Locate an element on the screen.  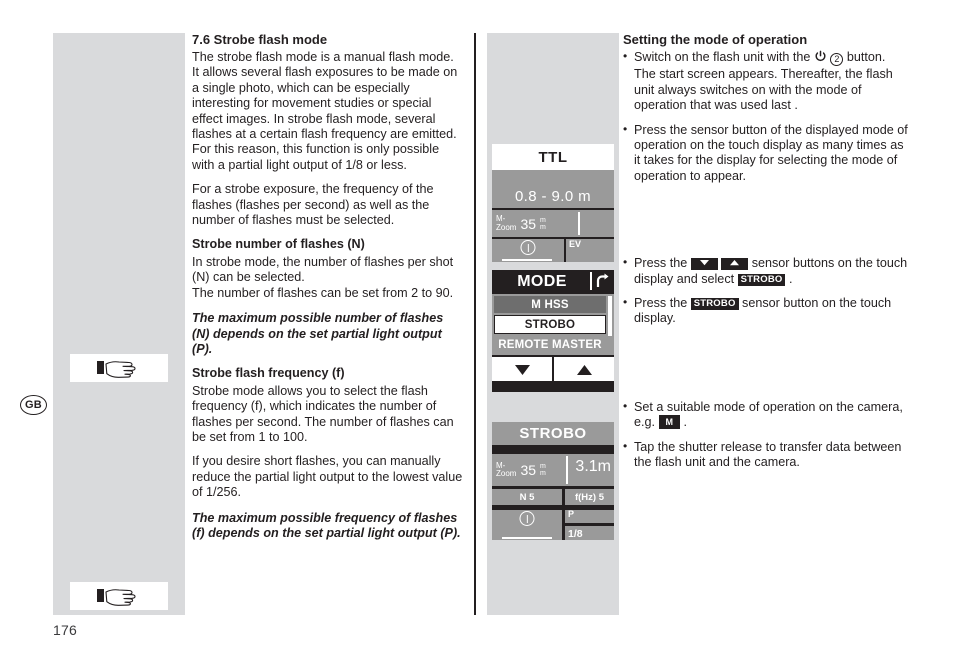
ttl-distance-range: 0.8 - 9.0 m is located at coordinates (553, 189).